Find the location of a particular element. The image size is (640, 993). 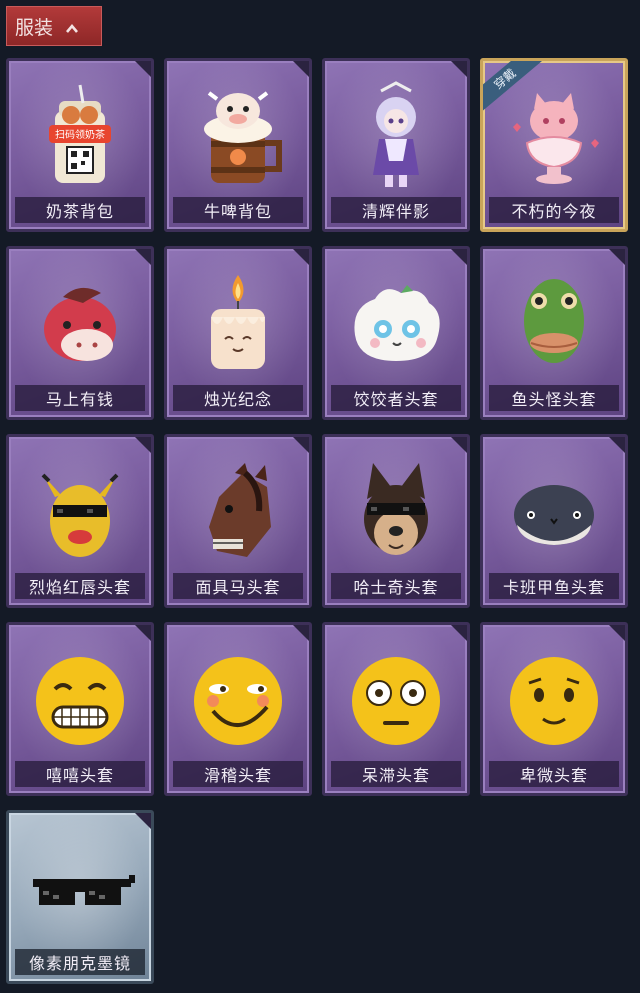

cow-beer-backpack-icon is located at coordinates (238, 136).